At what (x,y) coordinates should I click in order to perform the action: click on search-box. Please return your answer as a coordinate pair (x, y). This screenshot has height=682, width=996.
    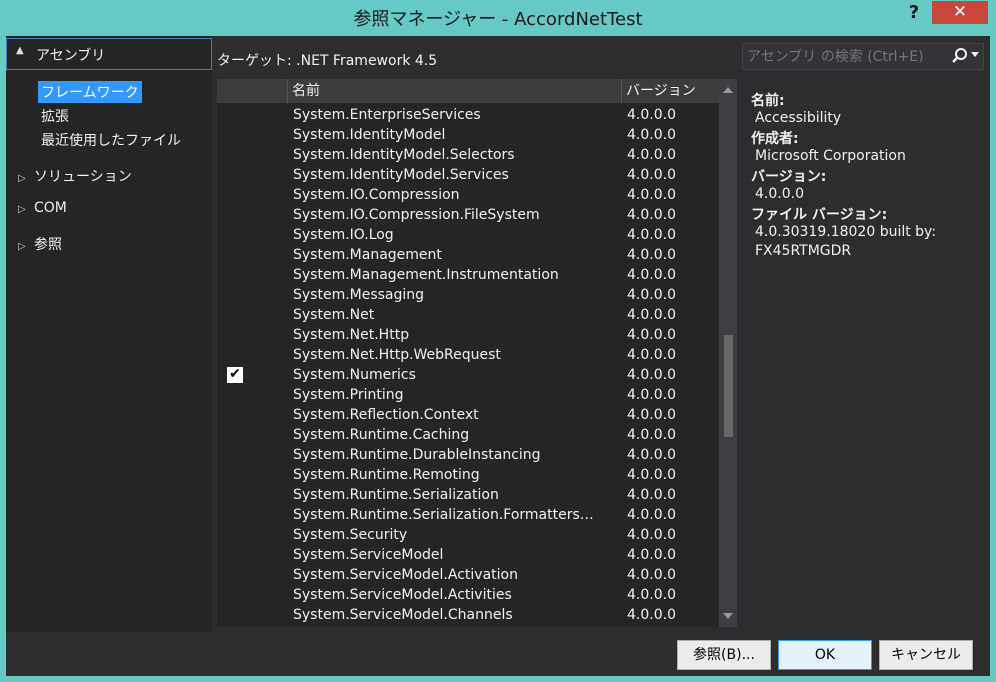
    Looking at the image, I should click on (863, 56).